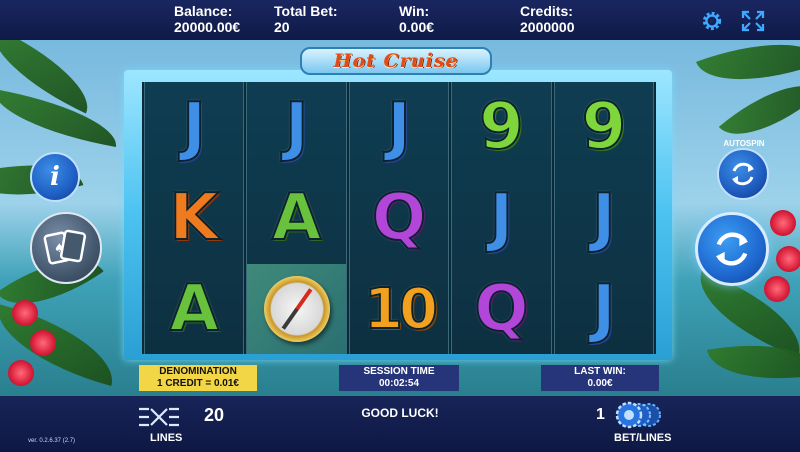  What do you see at coordinates (753, 21) in the screenshot?
I see `fullscreen-icon` at bounding box center [753, 21].